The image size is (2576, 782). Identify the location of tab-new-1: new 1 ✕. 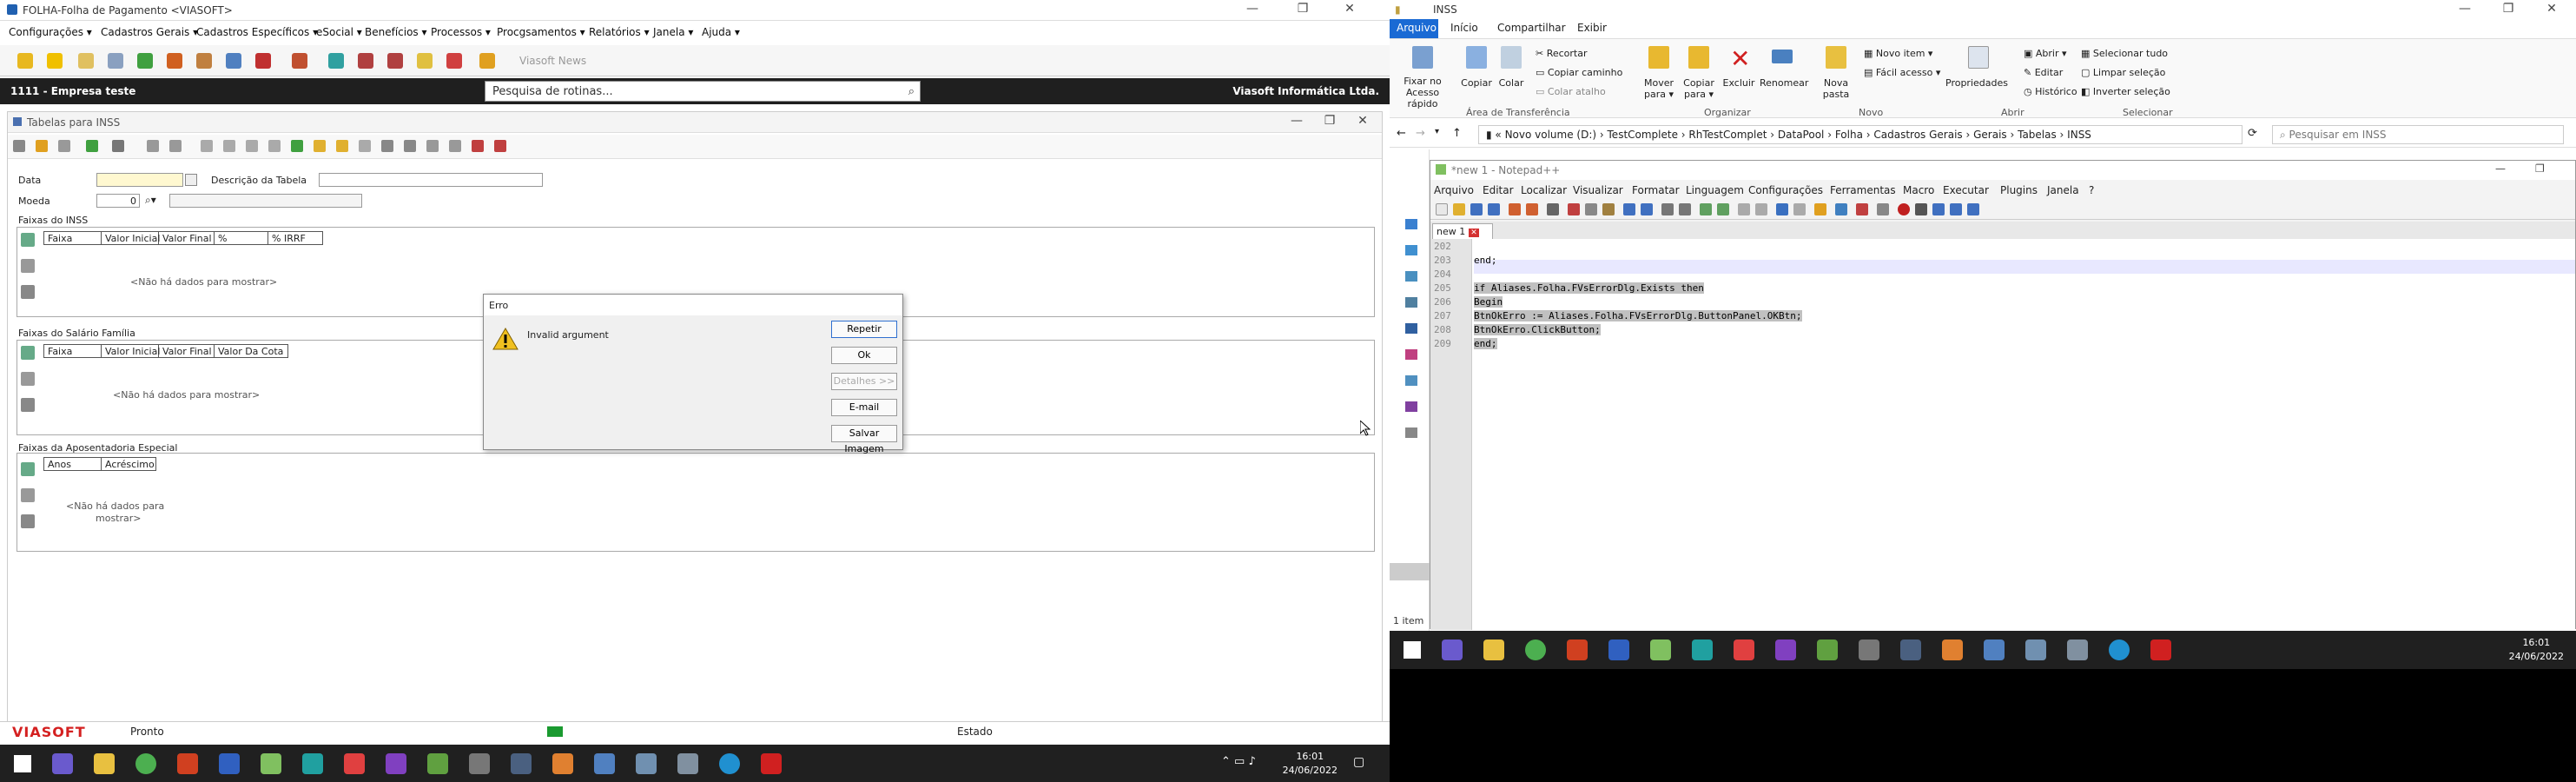
(1463, 231).